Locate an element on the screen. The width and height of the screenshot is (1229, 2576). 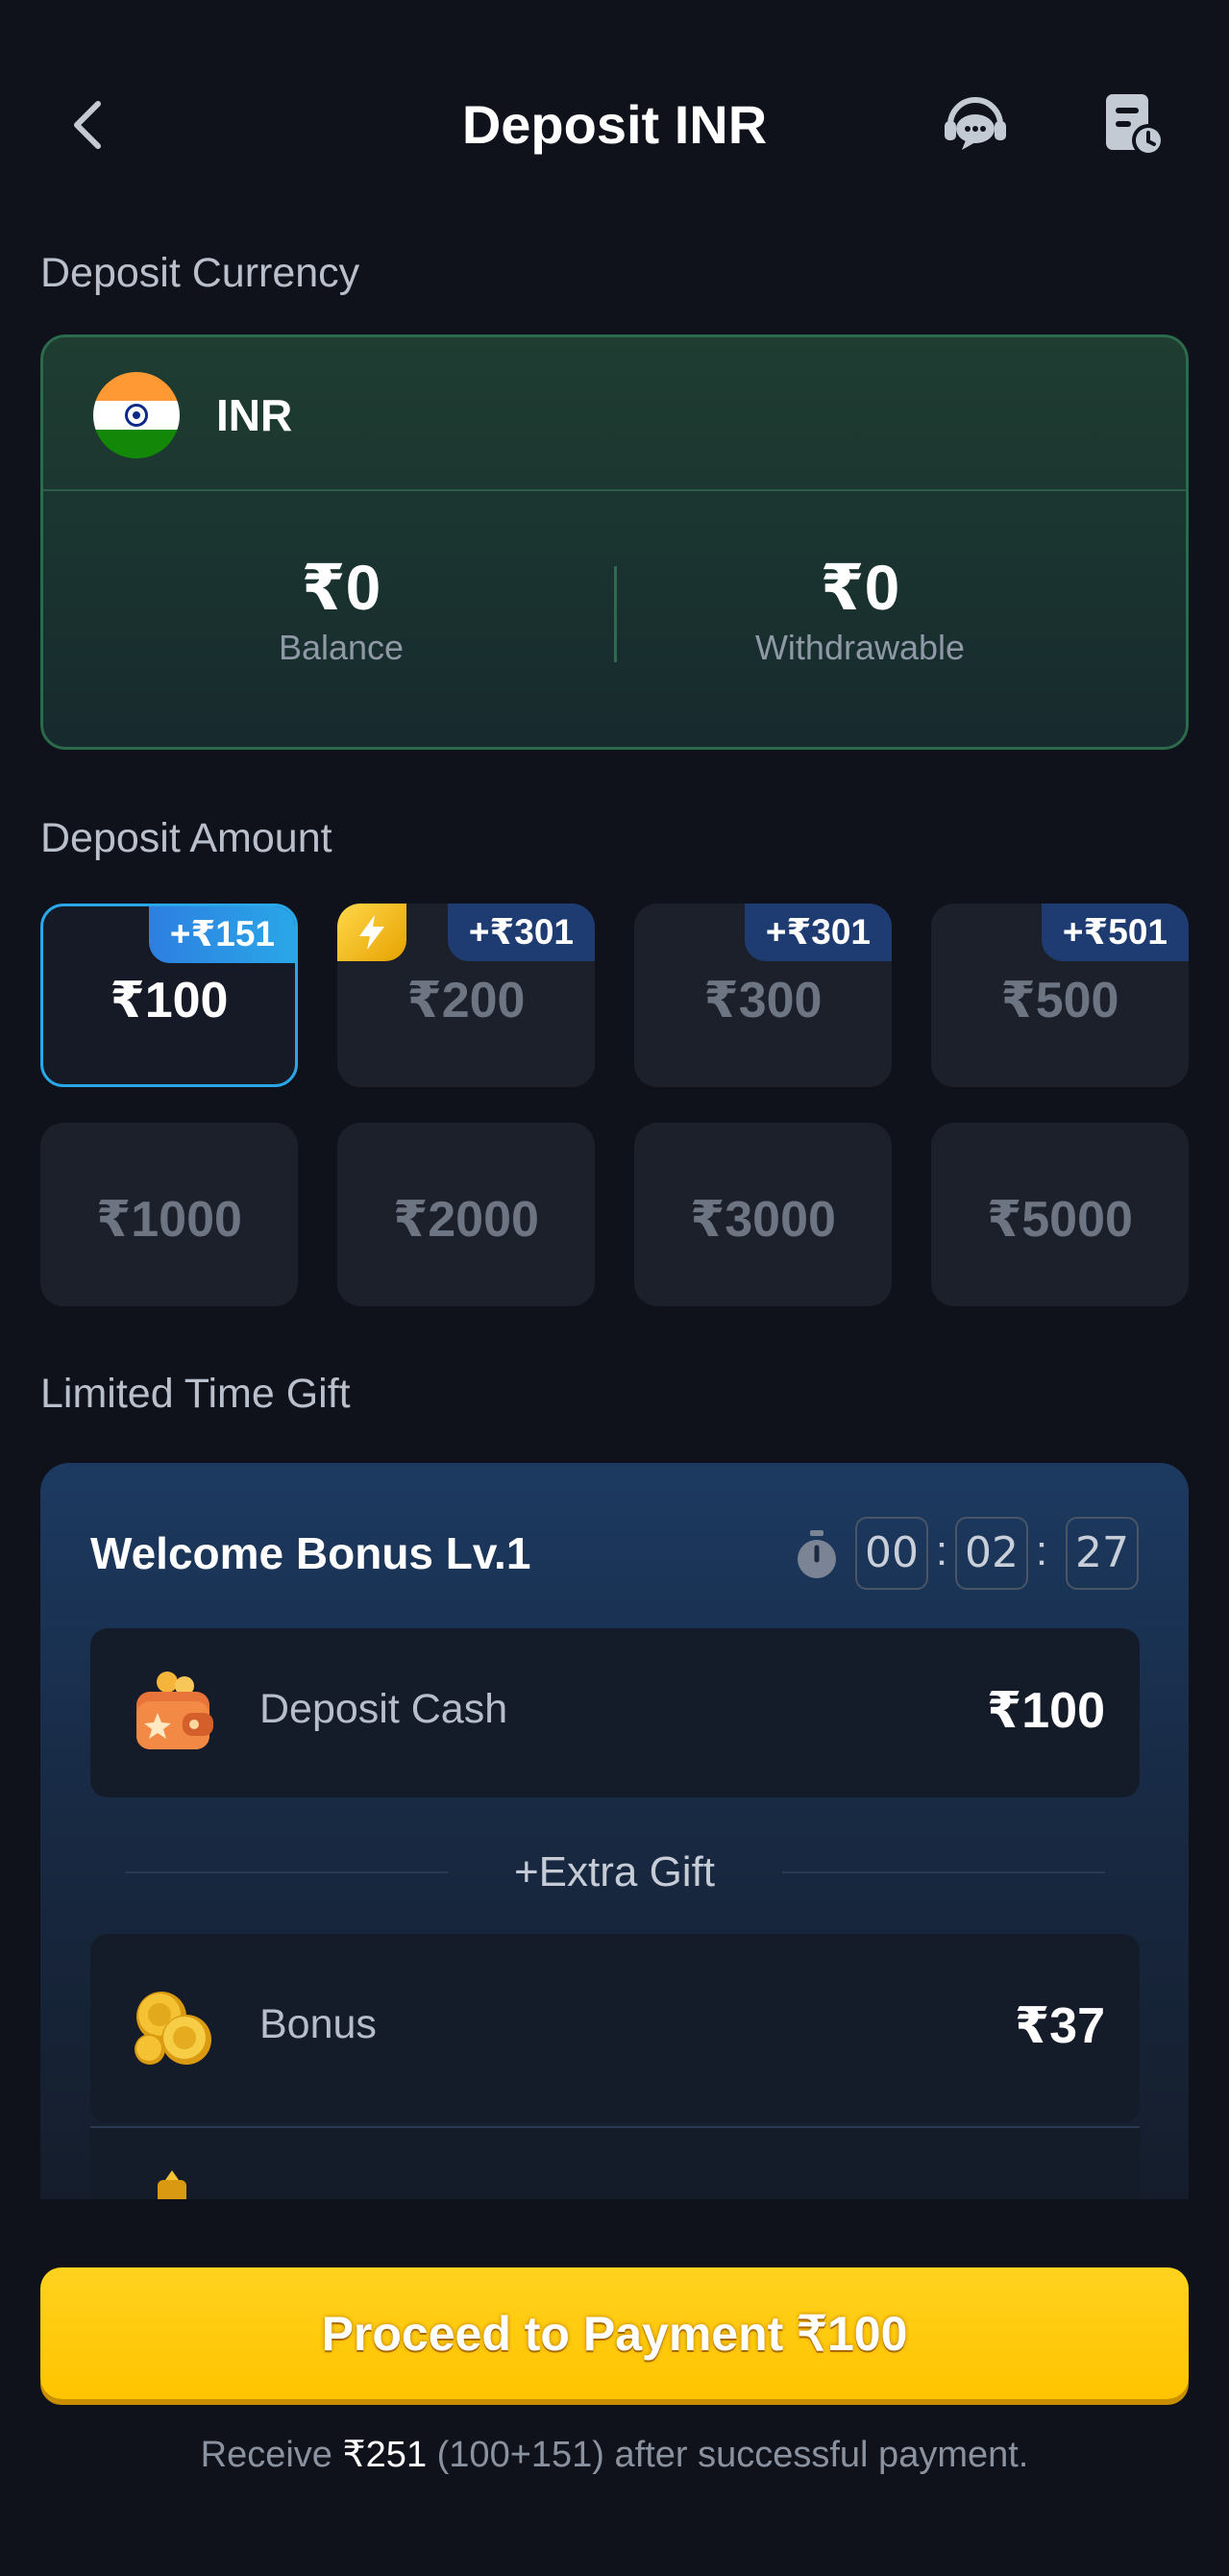
amount-value: ₹200 is located at coordinates (466, 1000).